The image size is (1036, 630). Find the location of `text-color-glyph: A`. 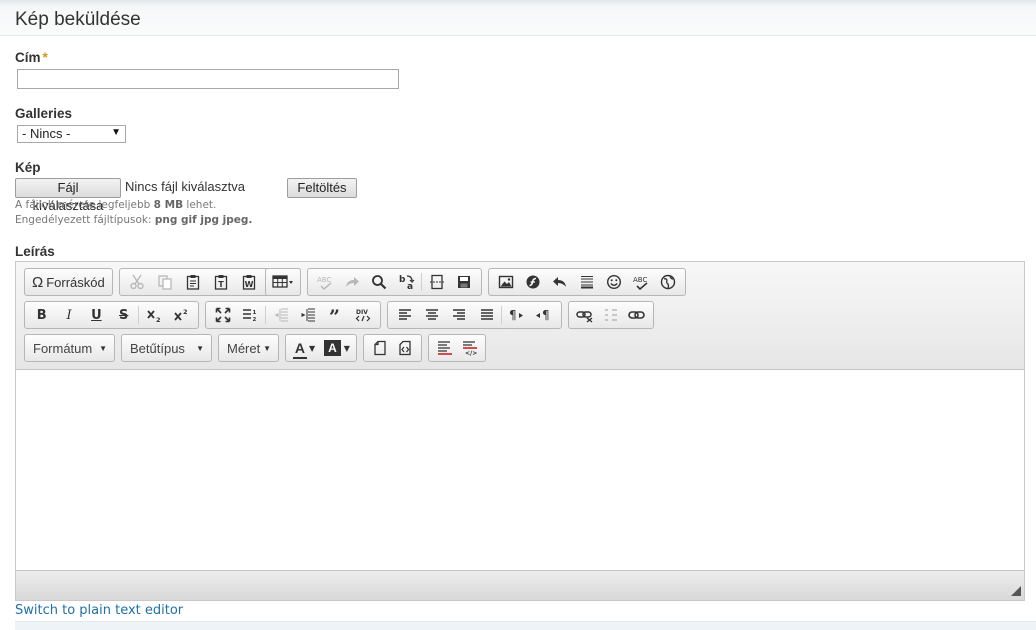

text-color-glyph: A is located at coordinates (299, 348).